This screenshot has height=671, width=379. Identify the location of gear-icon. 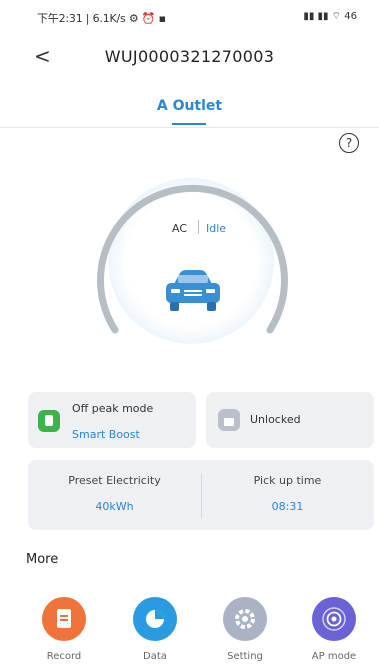
(245, 619).